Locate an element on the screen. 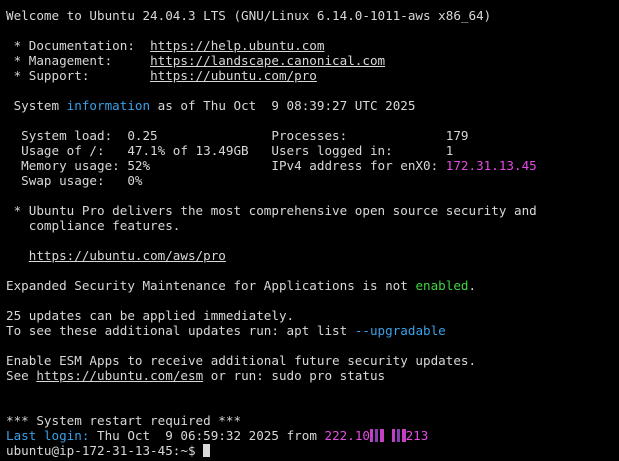 This screenshot has height=461, width=619. ubuntu-pro-line-2: compliance features. is located at coordinates (93, 225).